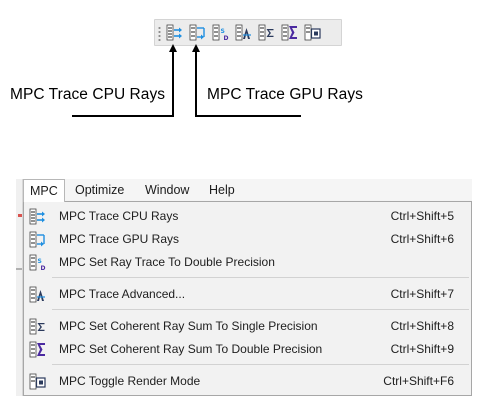 Image resolution: width=479 pixels, height=406 pixels. What do you see at coordinates (88, 94) in the screenshot?
I see `cpu-callout-label: MPC Trace CPU Rays` at bounding box center [88, 94].